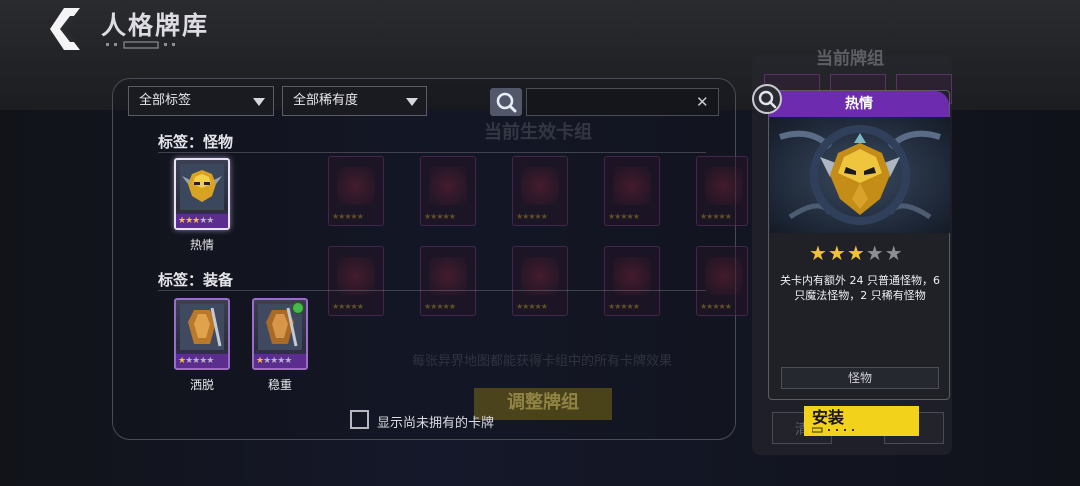 The height and width of the screenshot is (486, 1080). I want to click on install-label: 安装, so click(828, 417).